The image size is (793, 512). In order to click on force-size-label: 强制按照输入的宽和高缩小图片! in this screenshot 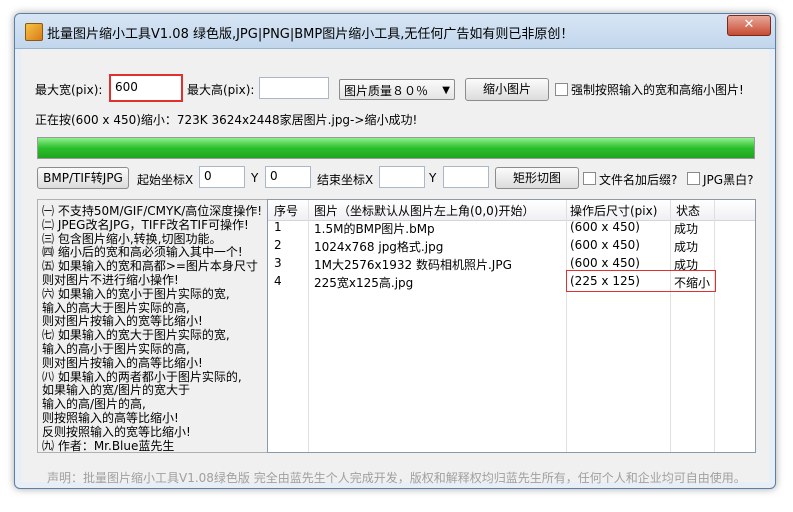, I will do `click(657, 90)`.